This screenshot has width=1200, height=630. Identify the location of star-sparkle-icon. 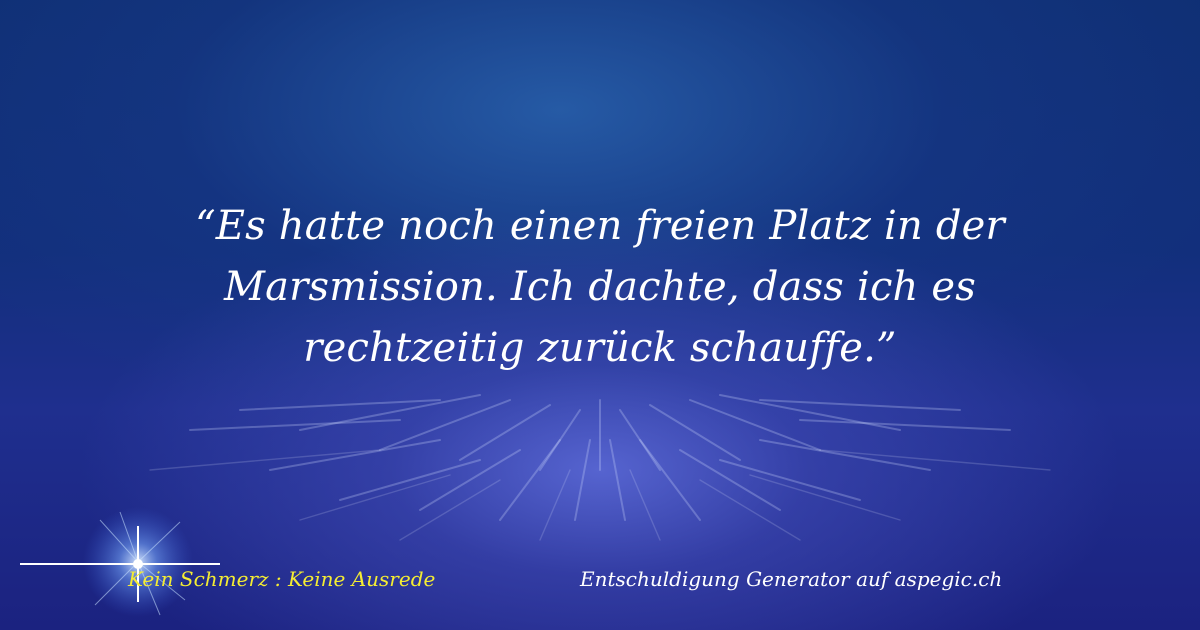
(120, 562).